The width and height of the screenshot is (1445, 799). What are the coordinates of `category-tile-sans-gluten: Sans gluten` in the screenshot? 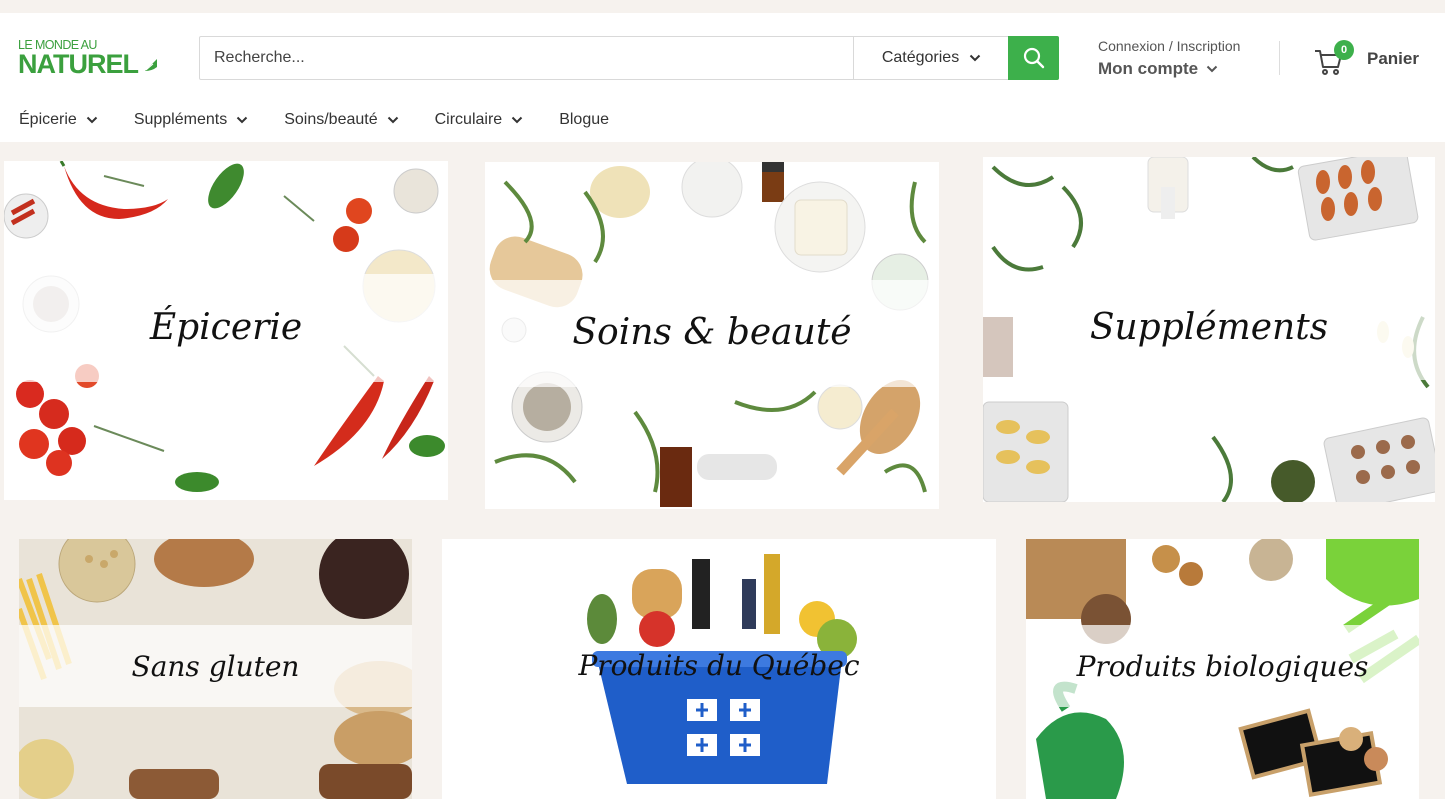 It's located at (215, 669).